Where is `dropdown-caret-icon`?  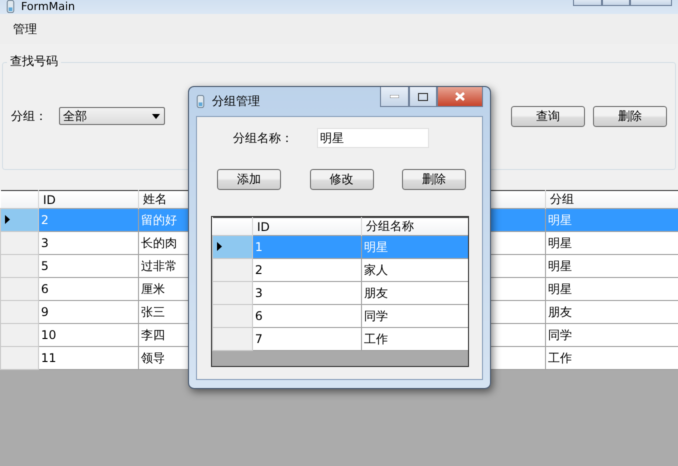 dropdown-caret-icon is located at coordinates (156, 116).